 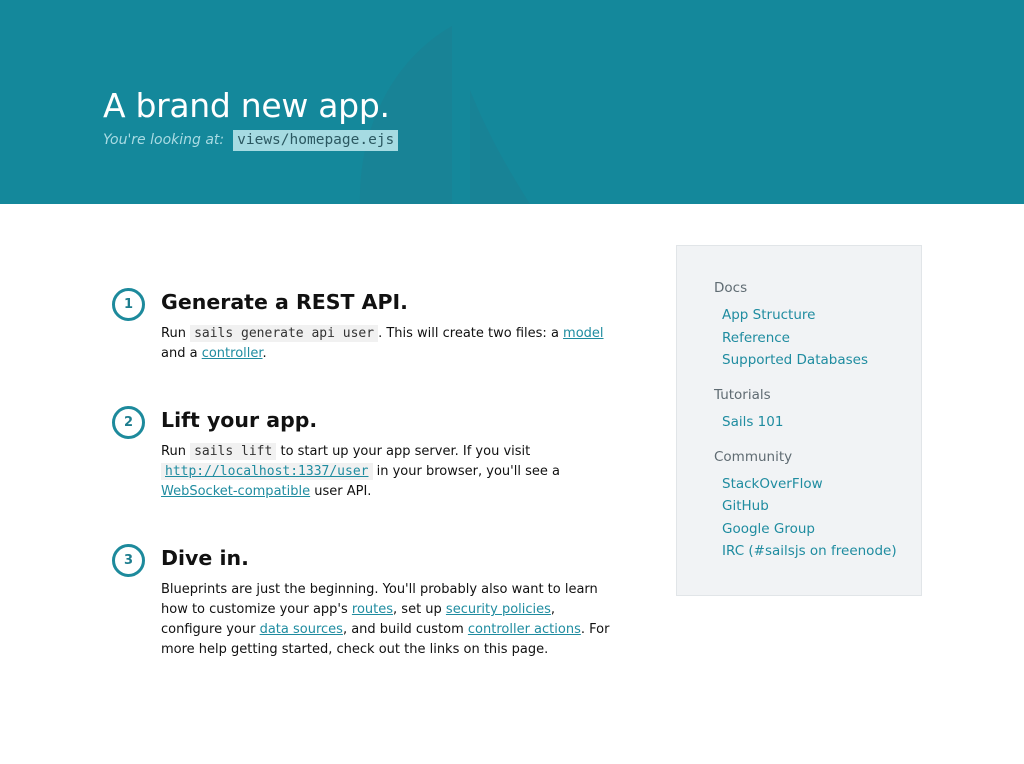 I want to click on sidebar-link-stackoverflow: StackOverFlow, so click(x=772, y=484).